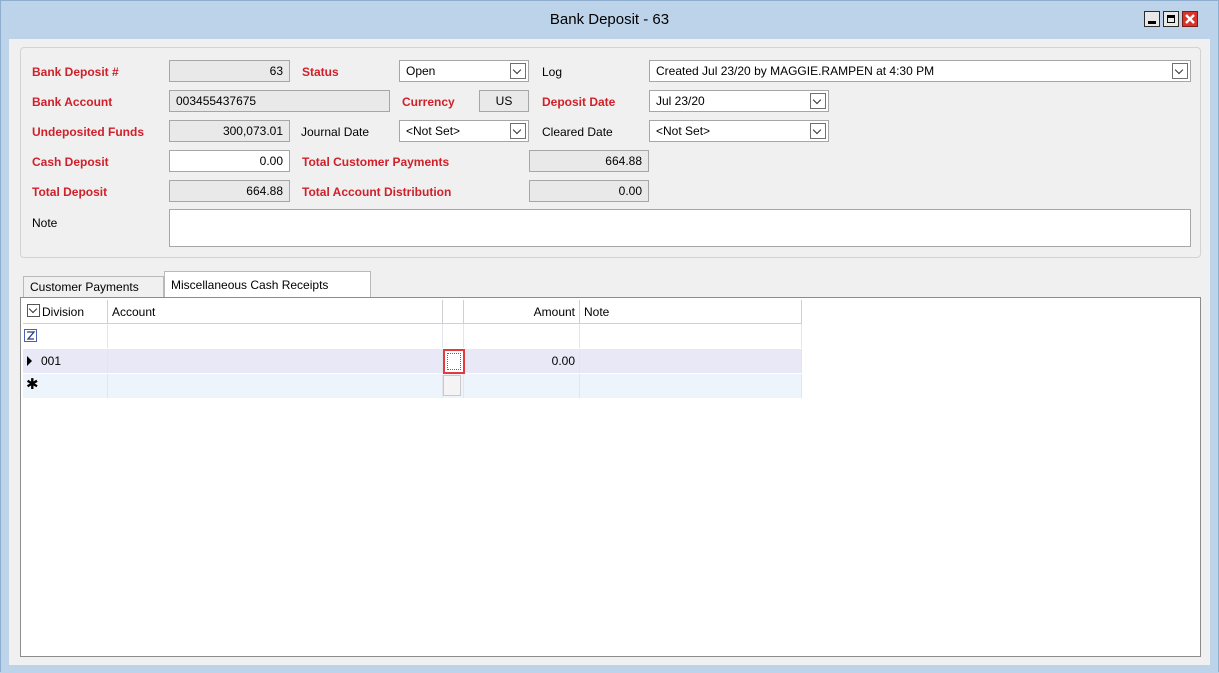  What do you see at coordinates (1152, 19) in the screenshot?
I see `minimize-button` at bounding box center [1152, 19].